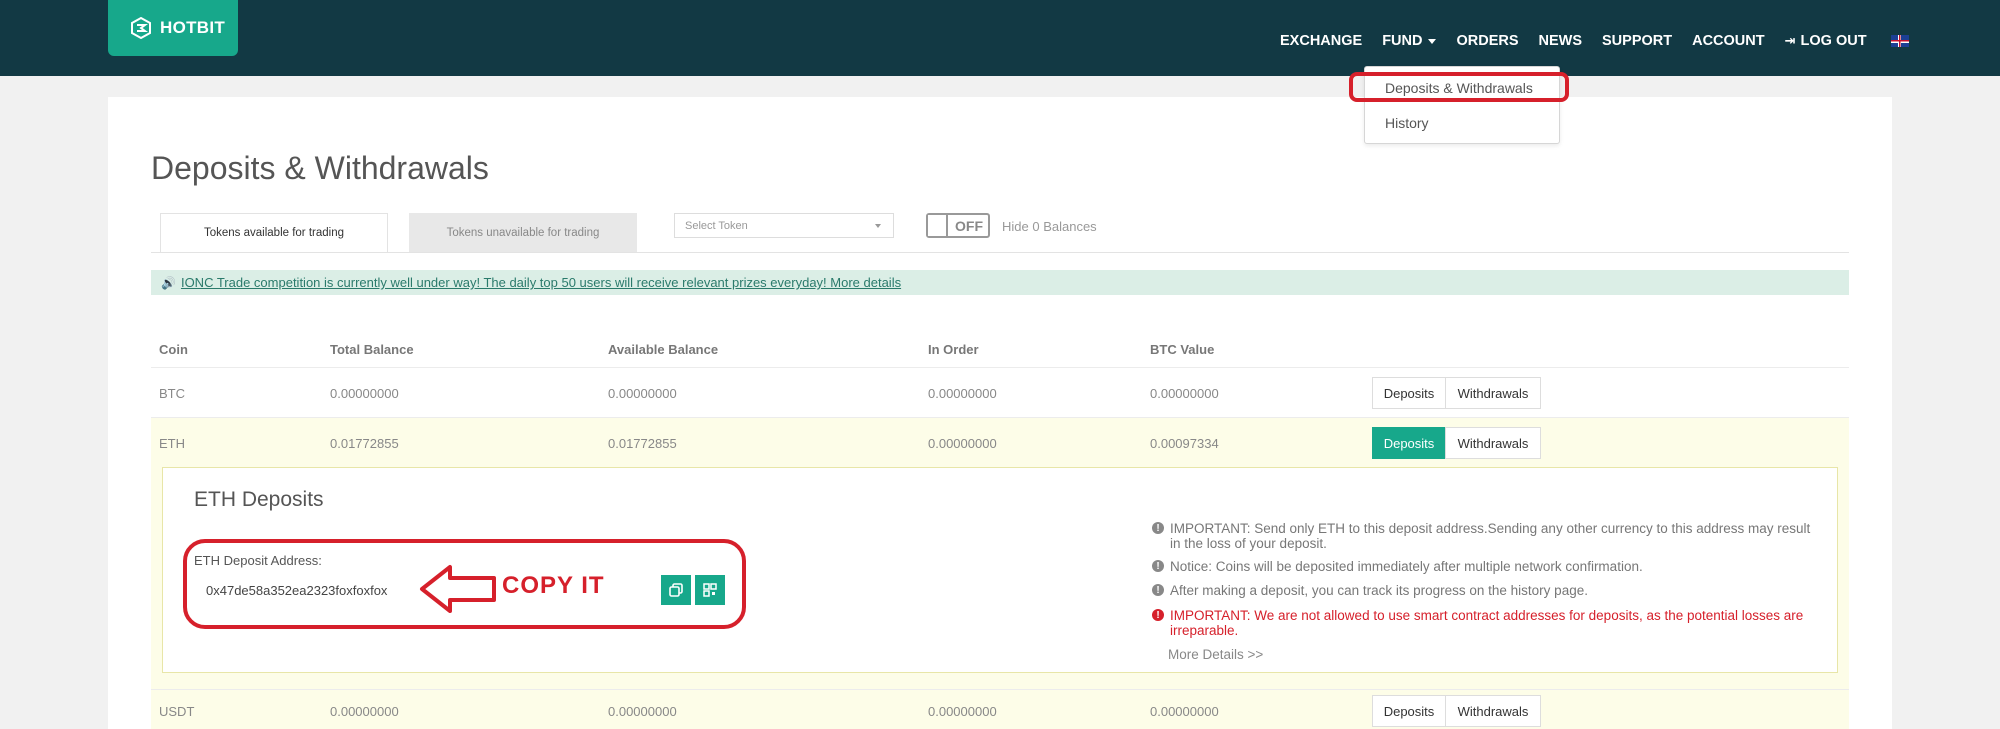  What do you see at coordinates (553, 585) in the screenshot?
I see `copy-it-annotation: COPY IT` at bounding box center [553, 585].